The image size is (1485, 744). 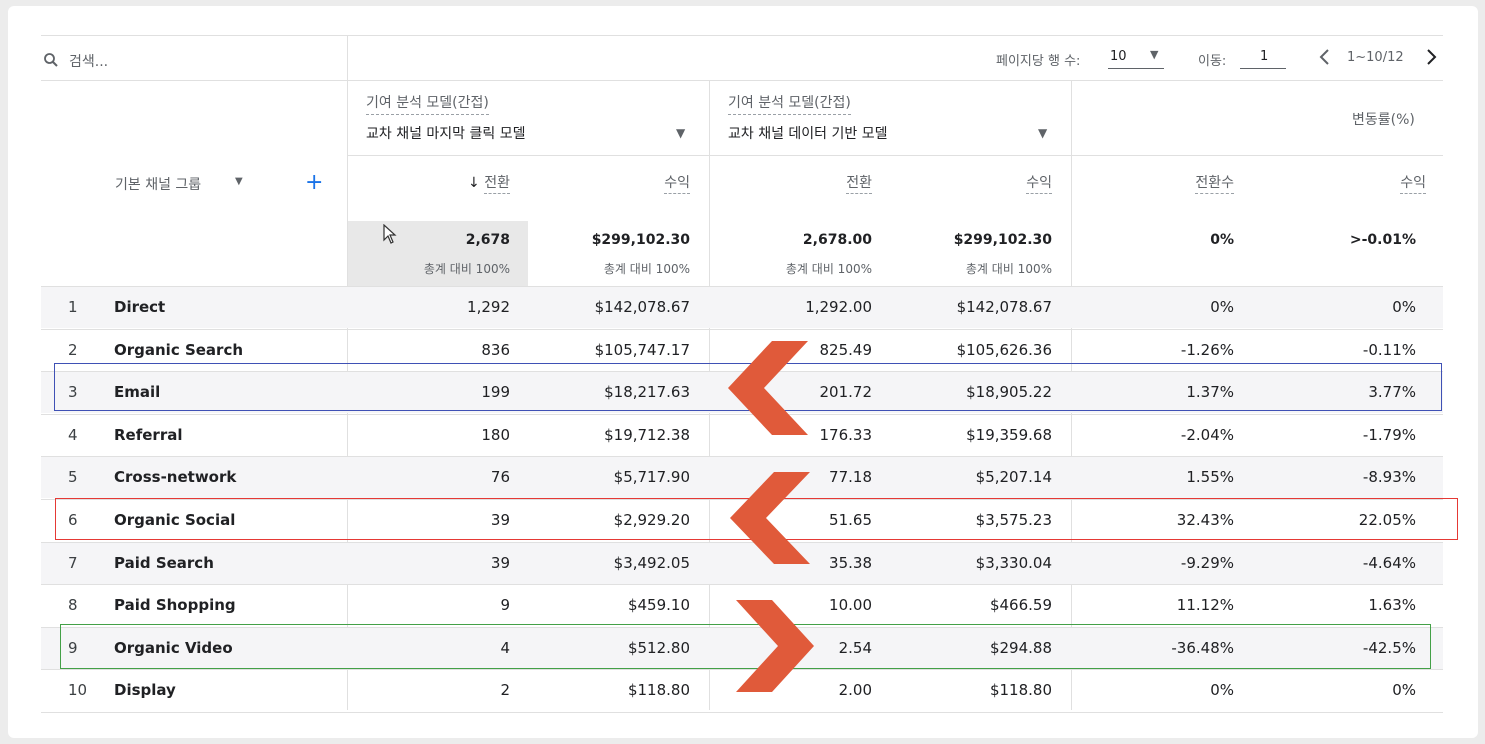 What do you see at coordinates (500, 477) in the screenshot?
I see `cell-l-conv: 76` at bounding box center [500, 477].